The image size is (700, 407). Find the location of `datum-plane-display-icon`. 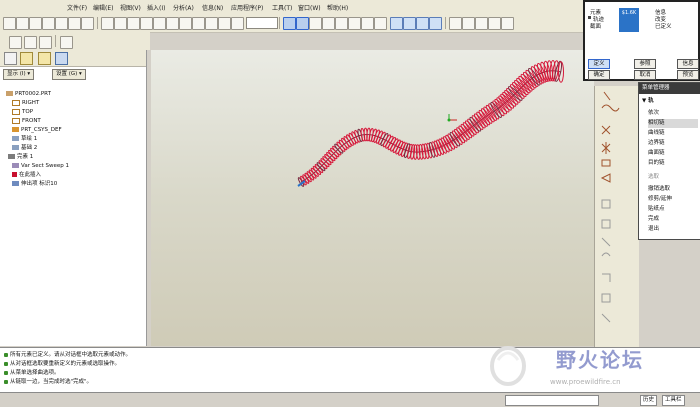

datum-plane-display-icon is located at coordinates (455, 23).